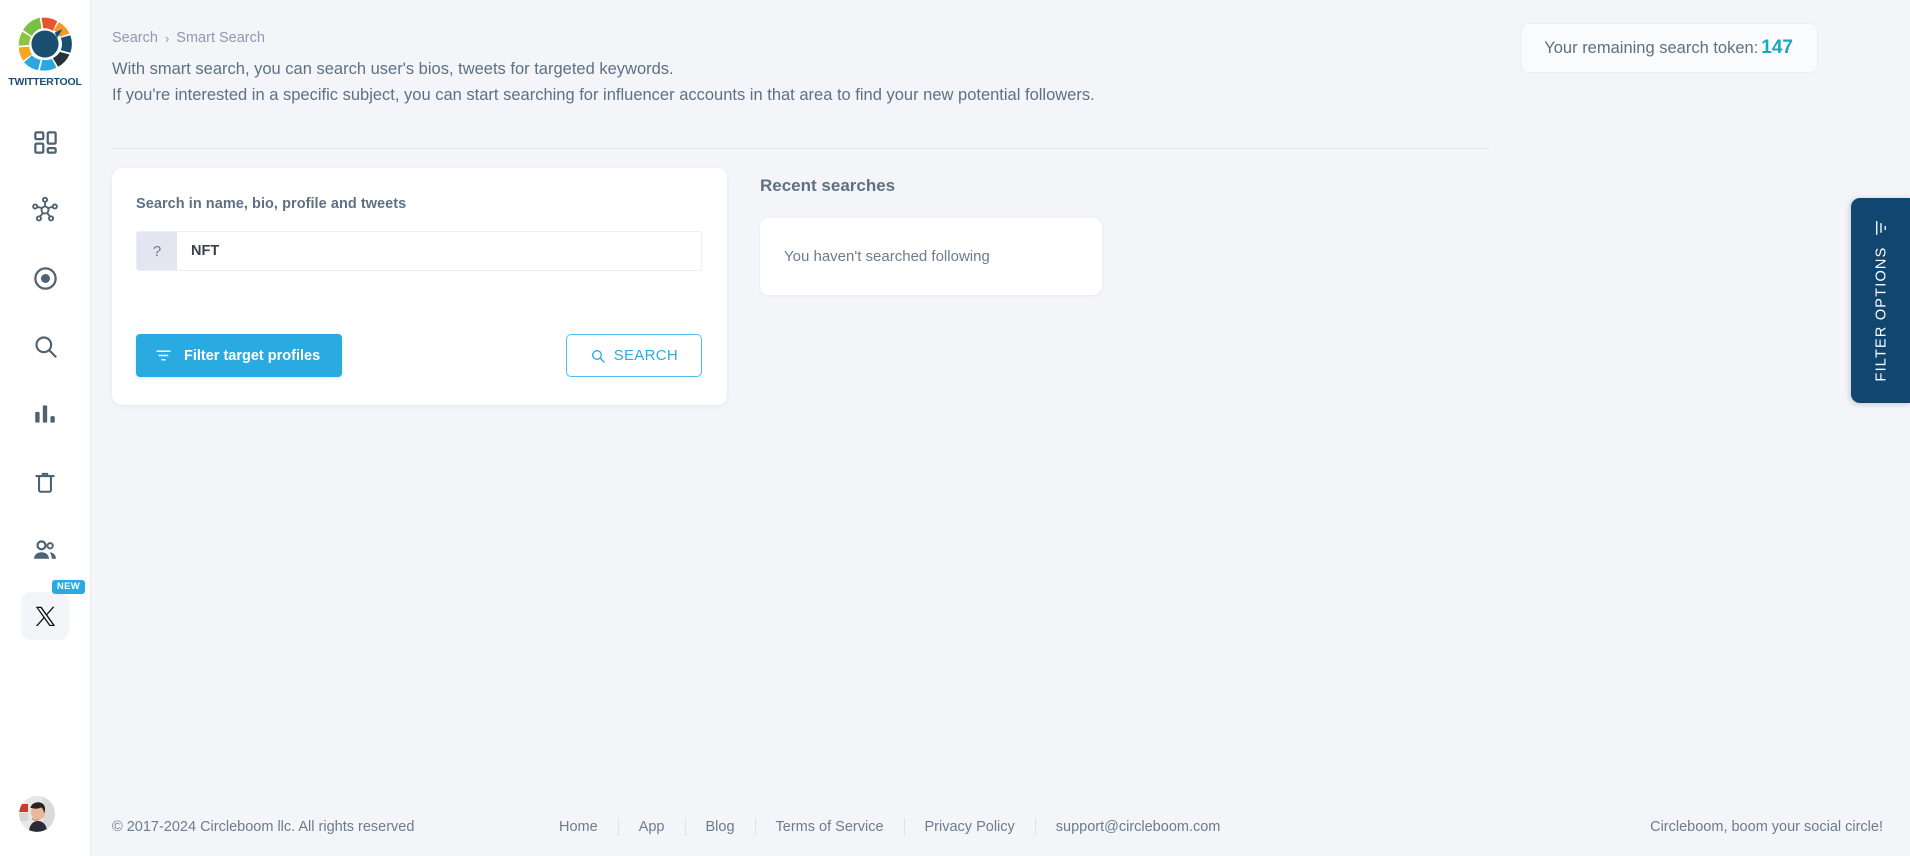 Image resolution: width=1910 pixels, height=856 pixels. What do you see at coordinates (68, 587) in the screenshot?
I see `new-badge: NEW` at bounding box center [68, 587].